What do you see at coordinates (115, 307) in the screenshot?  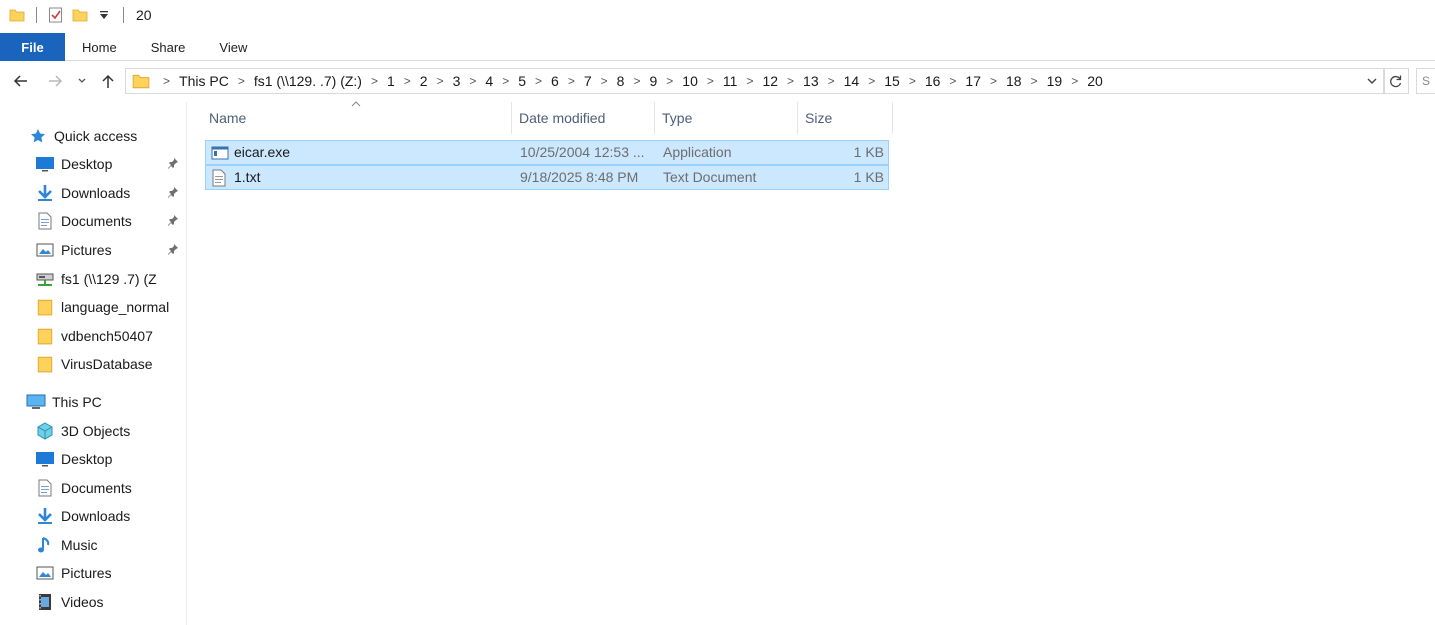 I see `sidebar-item-label: language_normal` at bounding box center [115, 307].